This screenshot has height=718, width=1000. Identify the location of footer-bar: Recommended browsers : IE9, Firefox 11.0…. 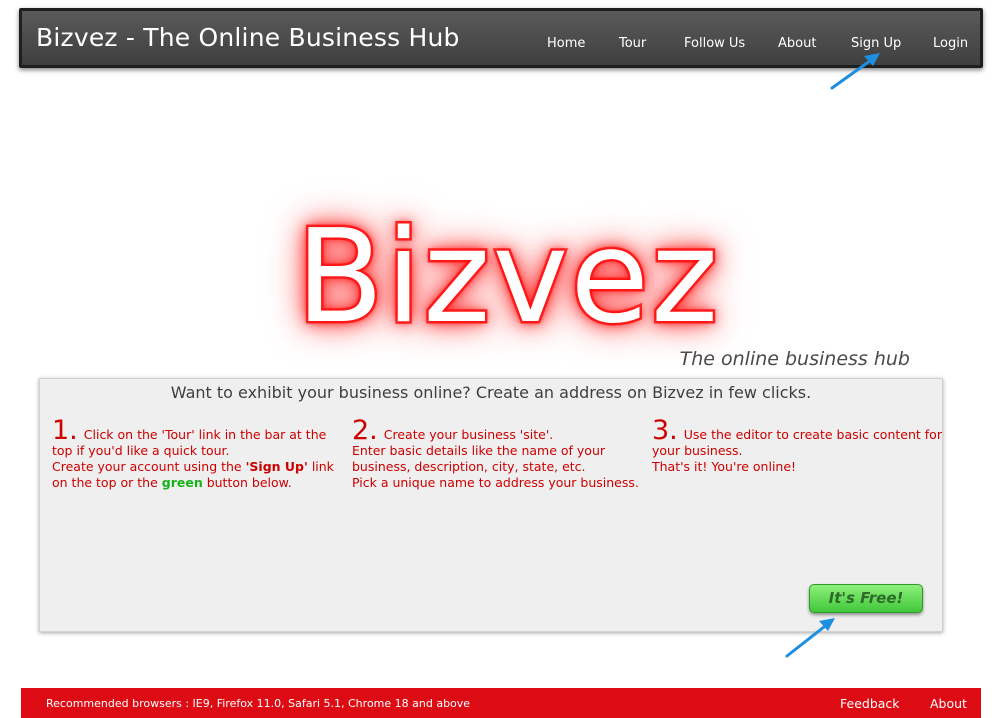
(501, 703).